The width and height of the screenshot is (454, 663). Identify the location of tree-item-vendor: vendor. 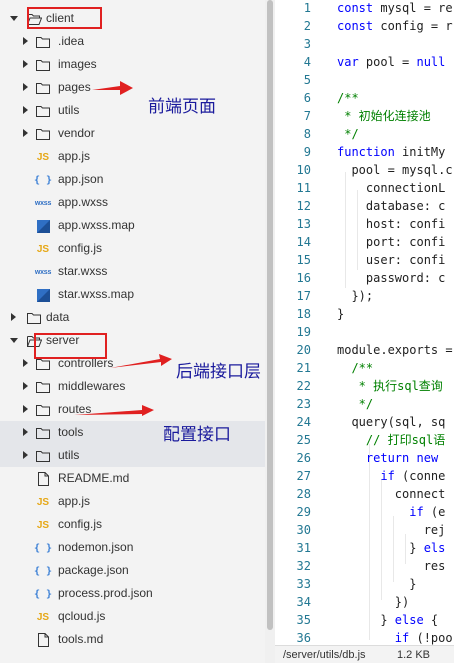
(132, 133).